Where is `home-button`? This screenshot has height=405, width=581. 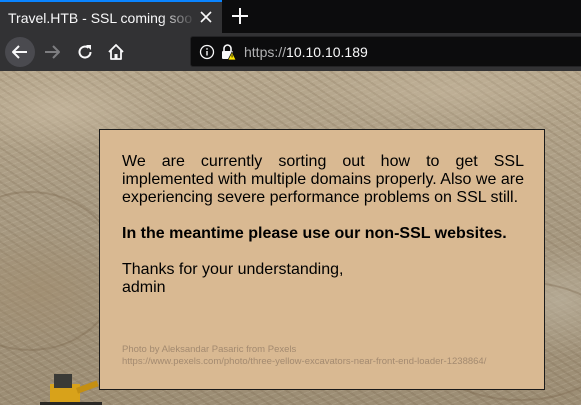 home-button is located at coordinates (116, 52).